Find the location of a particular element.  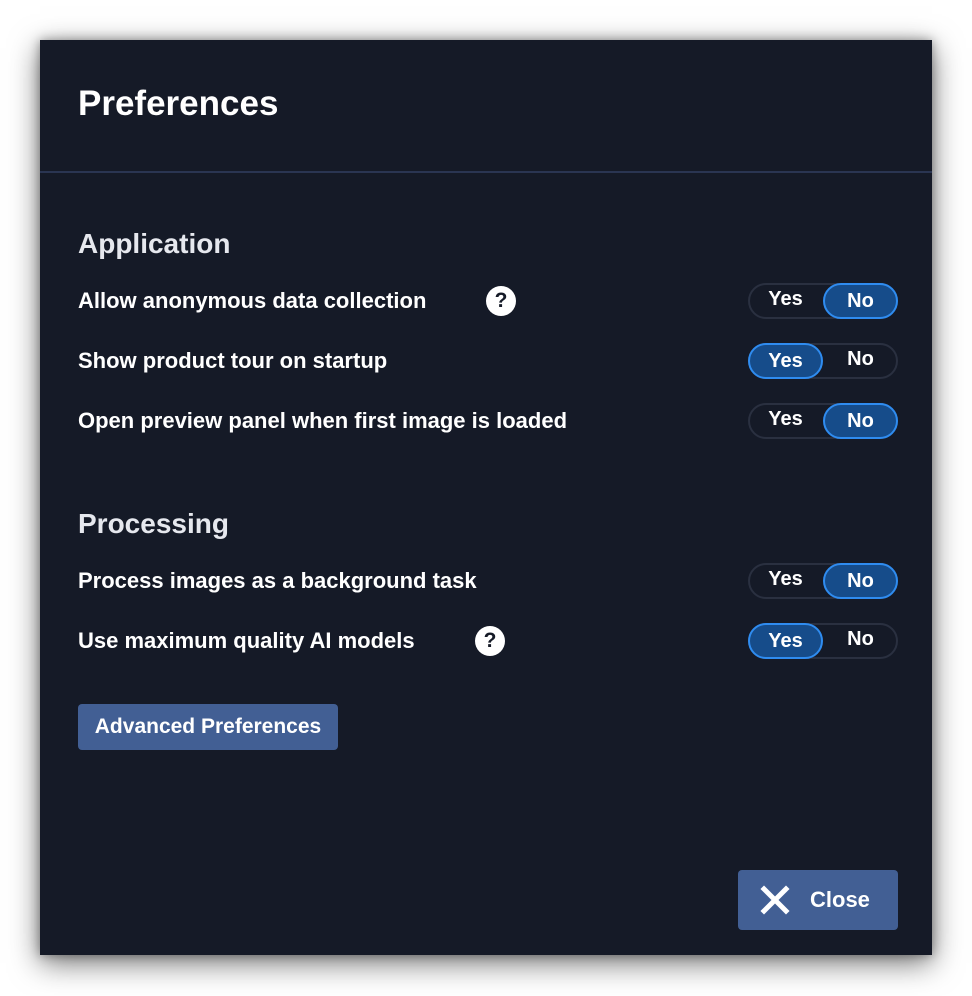

yes-no-toggle-anonymous-data: Yes No is located at coordinates (823, 301).